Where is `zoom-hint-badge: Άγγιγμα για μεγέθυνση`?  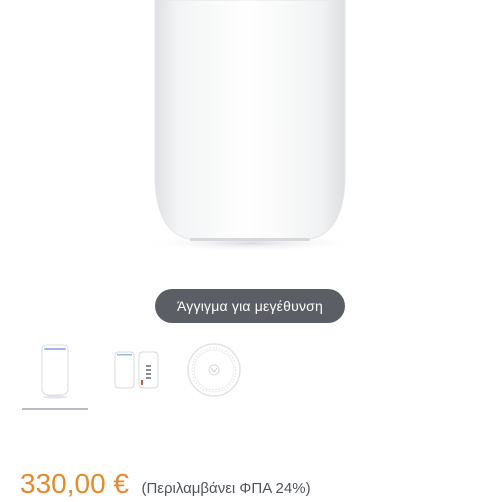
zoom-hint-badge: Άγγιγμα για μεγέθυνση is located at coordinates (250, 306).